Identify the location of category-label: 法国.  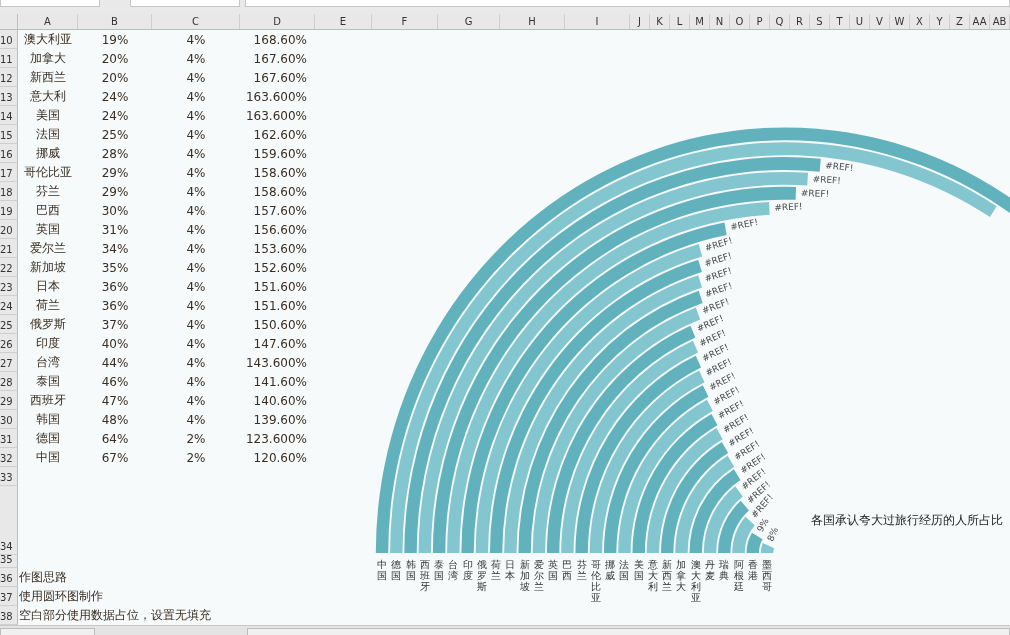
(624, 570).